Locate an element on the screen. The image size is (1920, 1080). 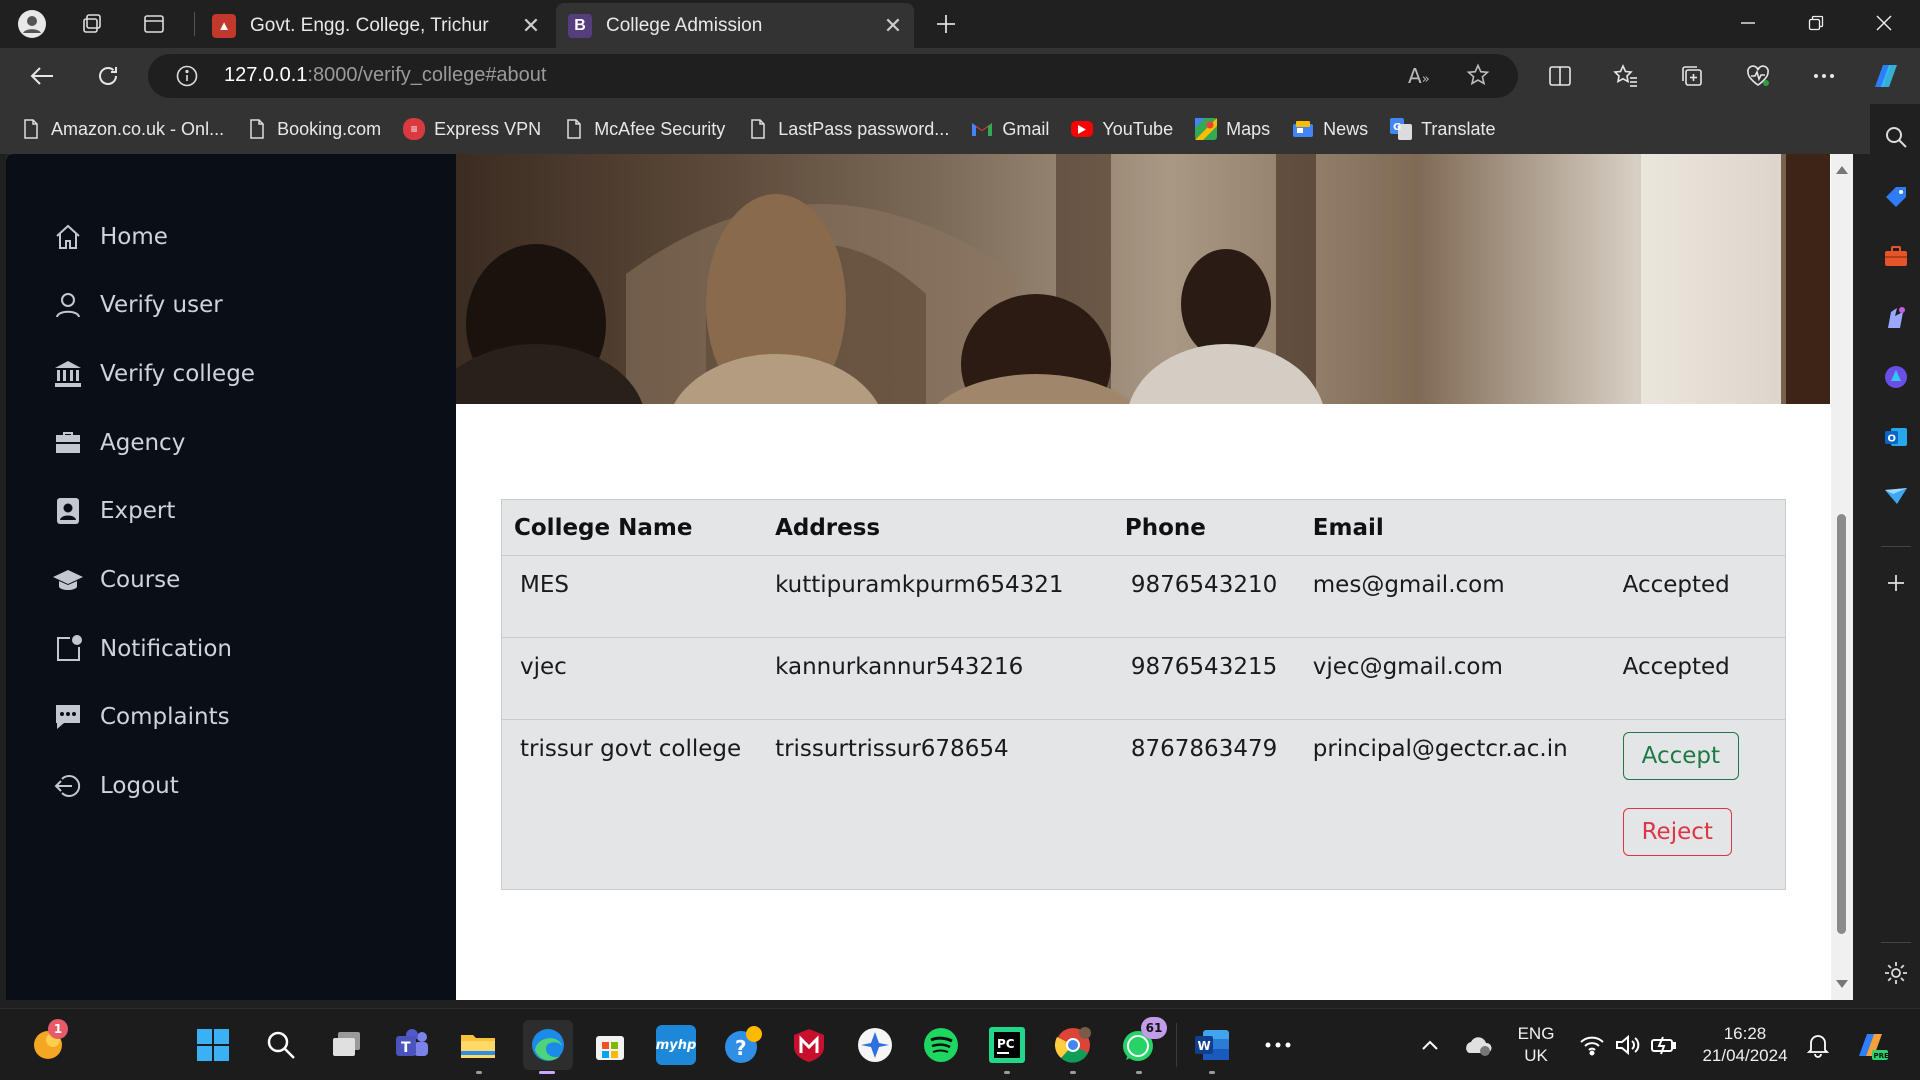
url-text: 127.0.0.1:8000/verify_college#about is located at coordinates (385, 75).